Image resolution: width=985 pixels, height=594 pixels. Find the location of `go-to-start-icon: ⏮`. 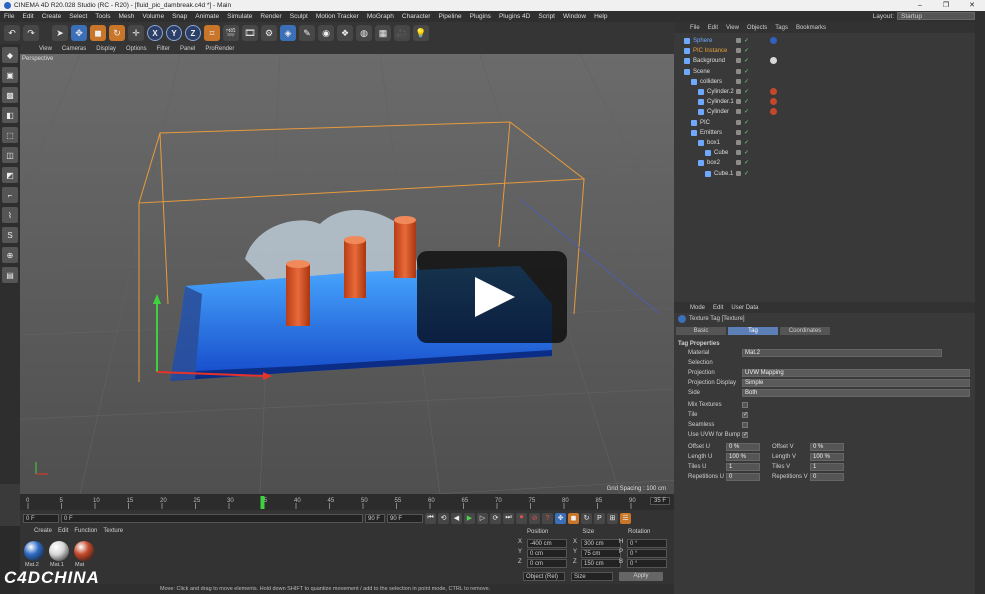

go-to-start-icon: ⏮ is located at coordinates (430, 518).